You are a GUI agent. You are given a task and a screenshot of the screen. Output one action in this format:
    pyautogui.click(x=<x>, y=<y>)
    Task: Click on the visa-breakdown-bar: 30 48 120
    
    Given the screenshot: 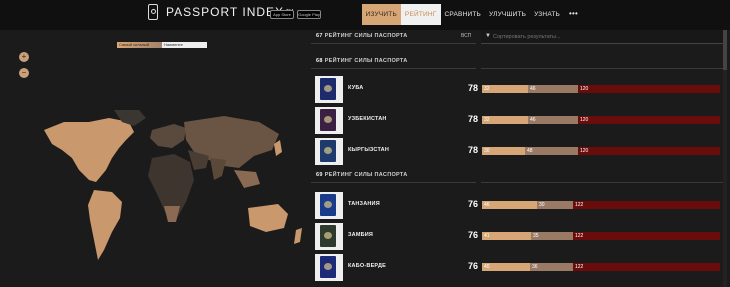 What is the action you would take?
    pyautogui.click(x=601, y=151)
    